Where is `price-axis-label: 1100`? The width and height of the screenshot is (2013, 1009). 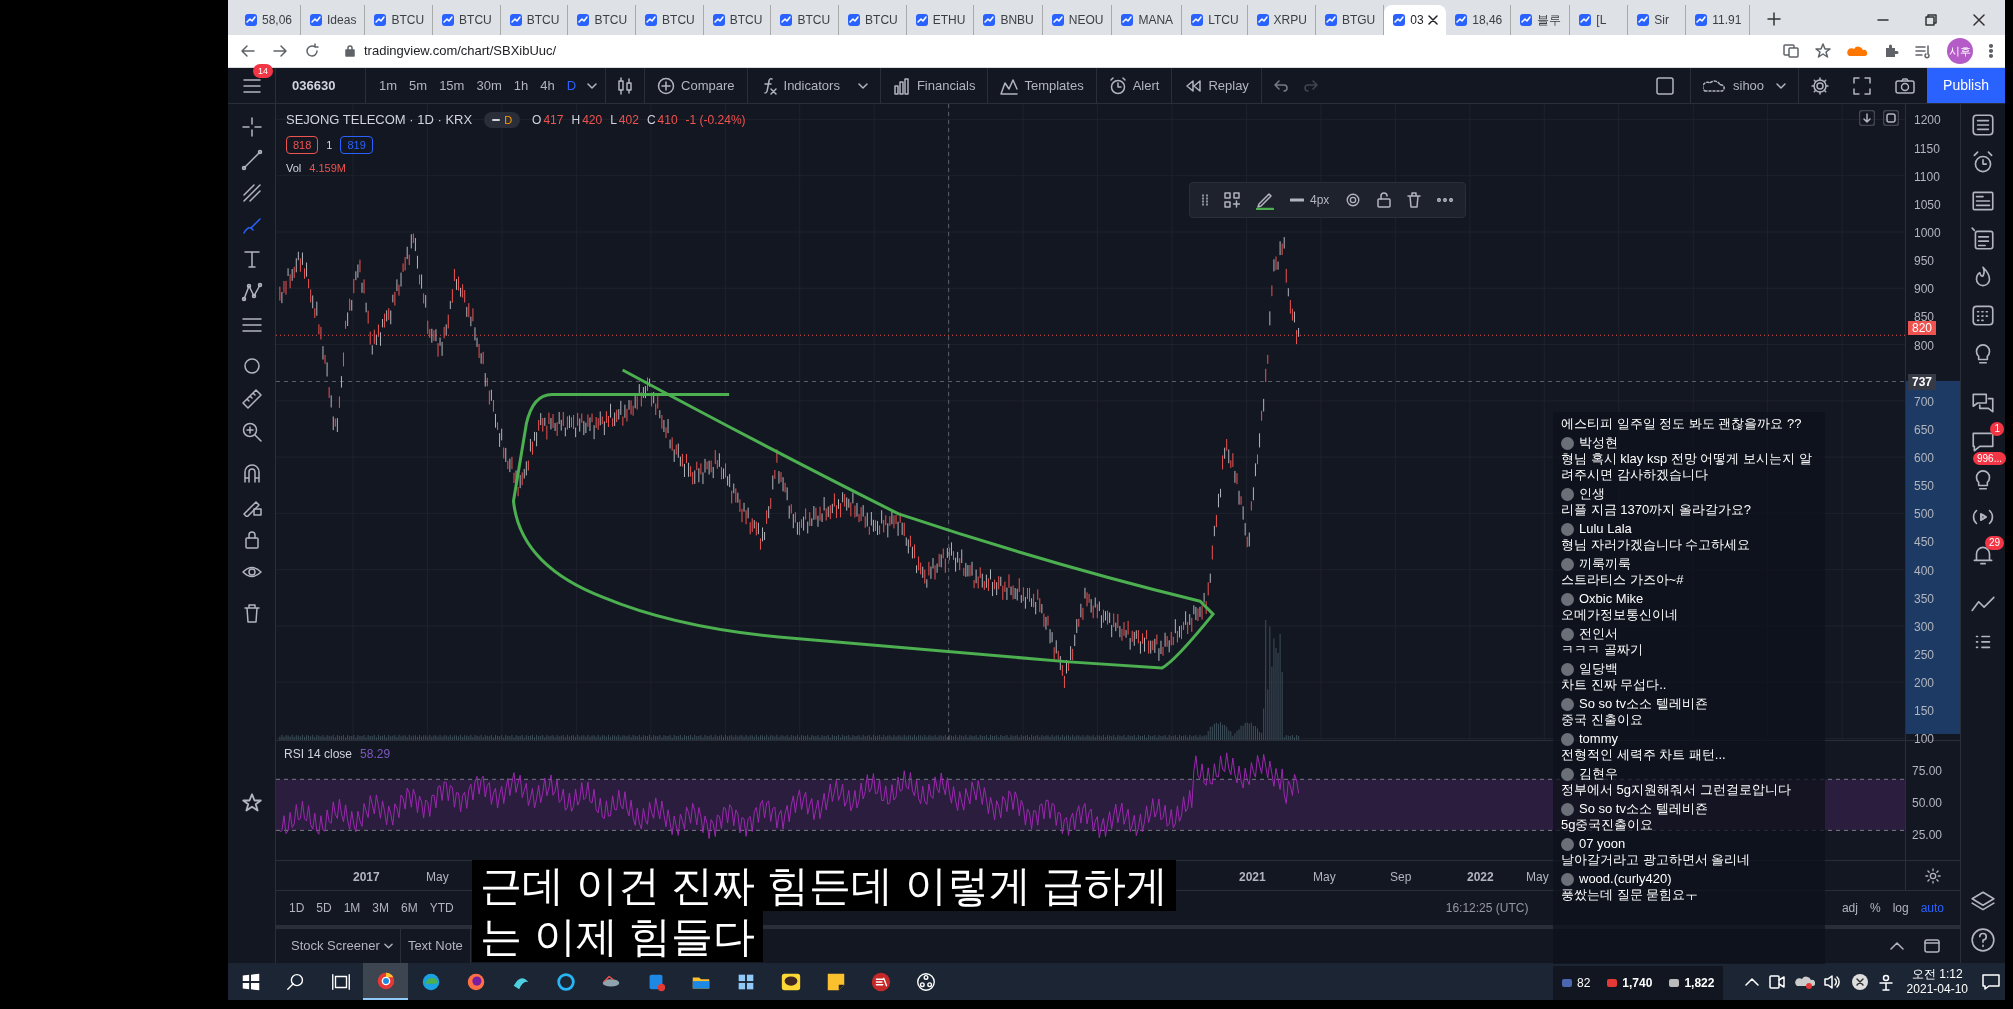
price-axis-label: 1100 is located at coordinates (1927, 177).